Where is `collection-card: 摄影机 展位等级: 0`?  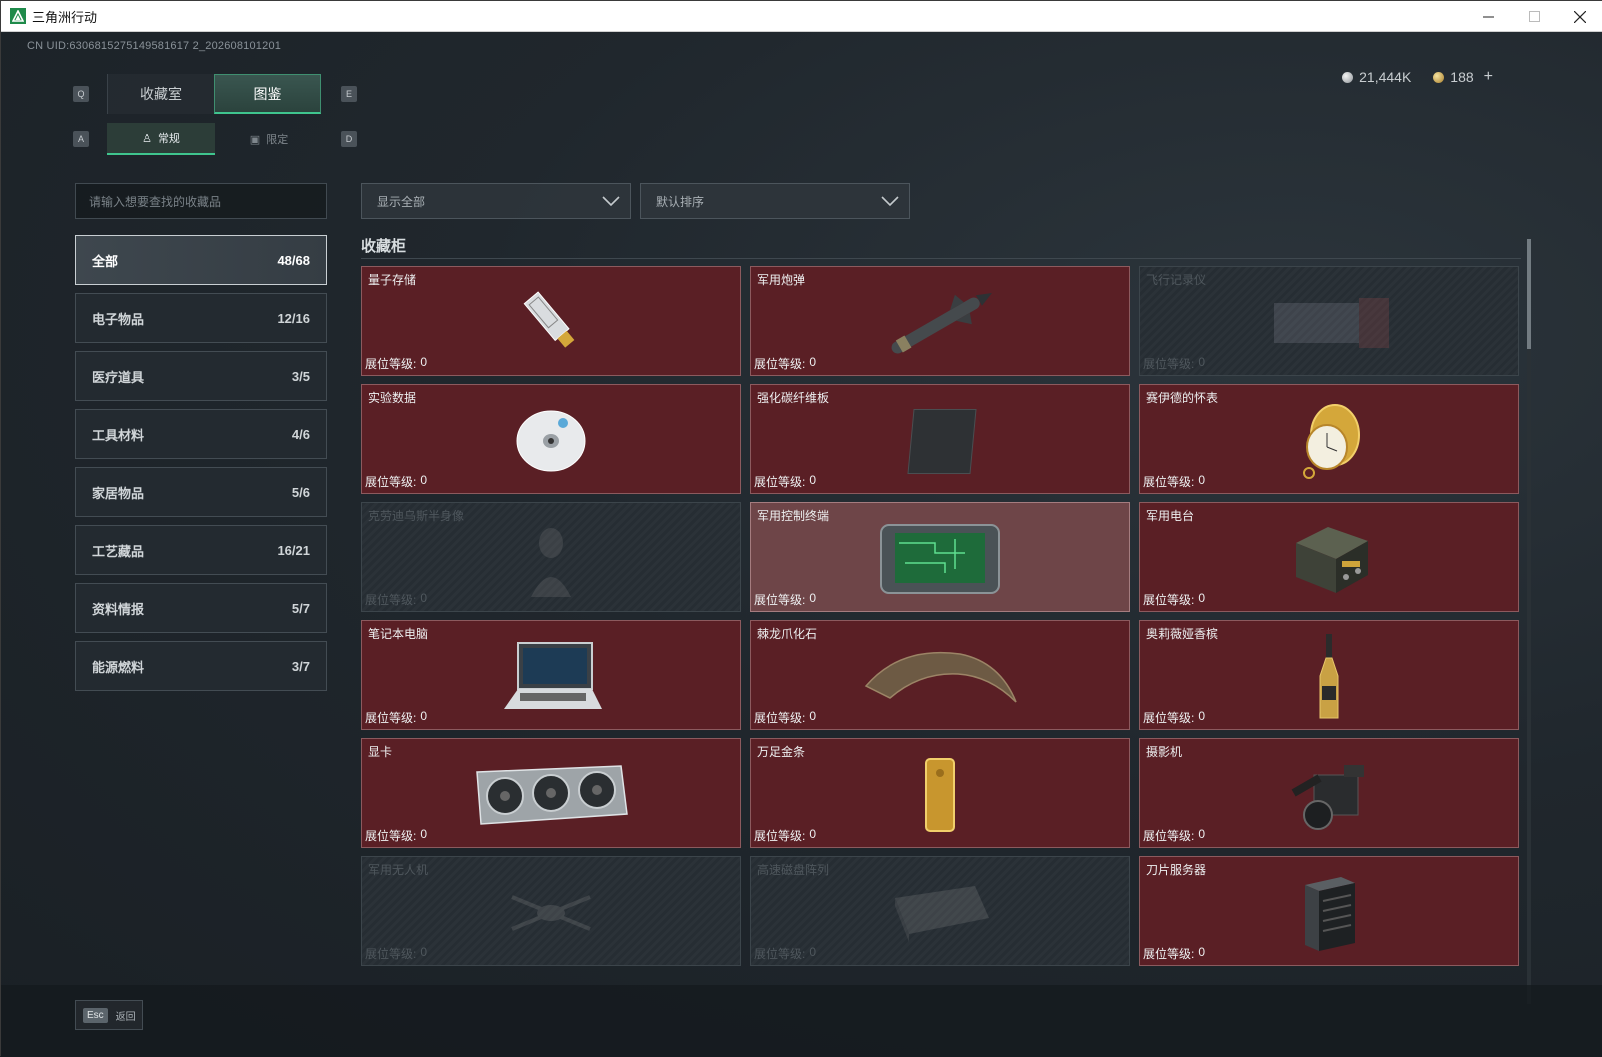
collection-card: 摄影机 展位等级: 0 is located at coordinates (1329, 793).